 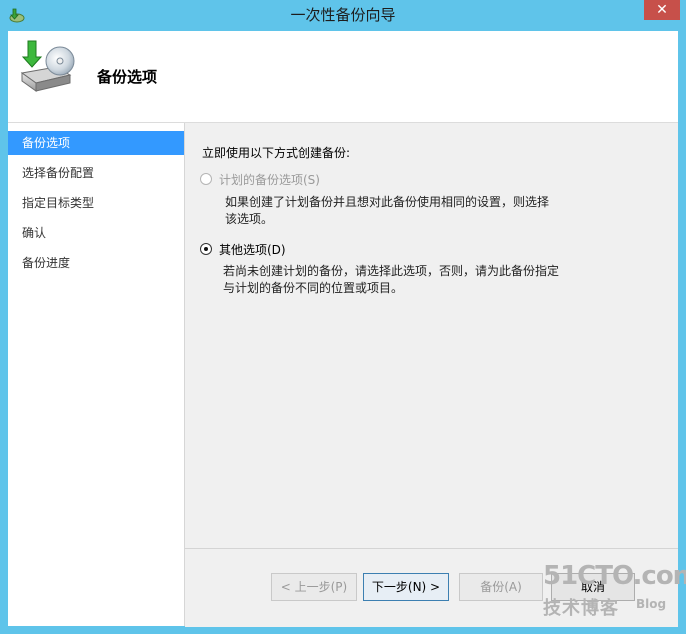 I want to click on window-title: 一次性备份向导, so click(x=343, y=15).